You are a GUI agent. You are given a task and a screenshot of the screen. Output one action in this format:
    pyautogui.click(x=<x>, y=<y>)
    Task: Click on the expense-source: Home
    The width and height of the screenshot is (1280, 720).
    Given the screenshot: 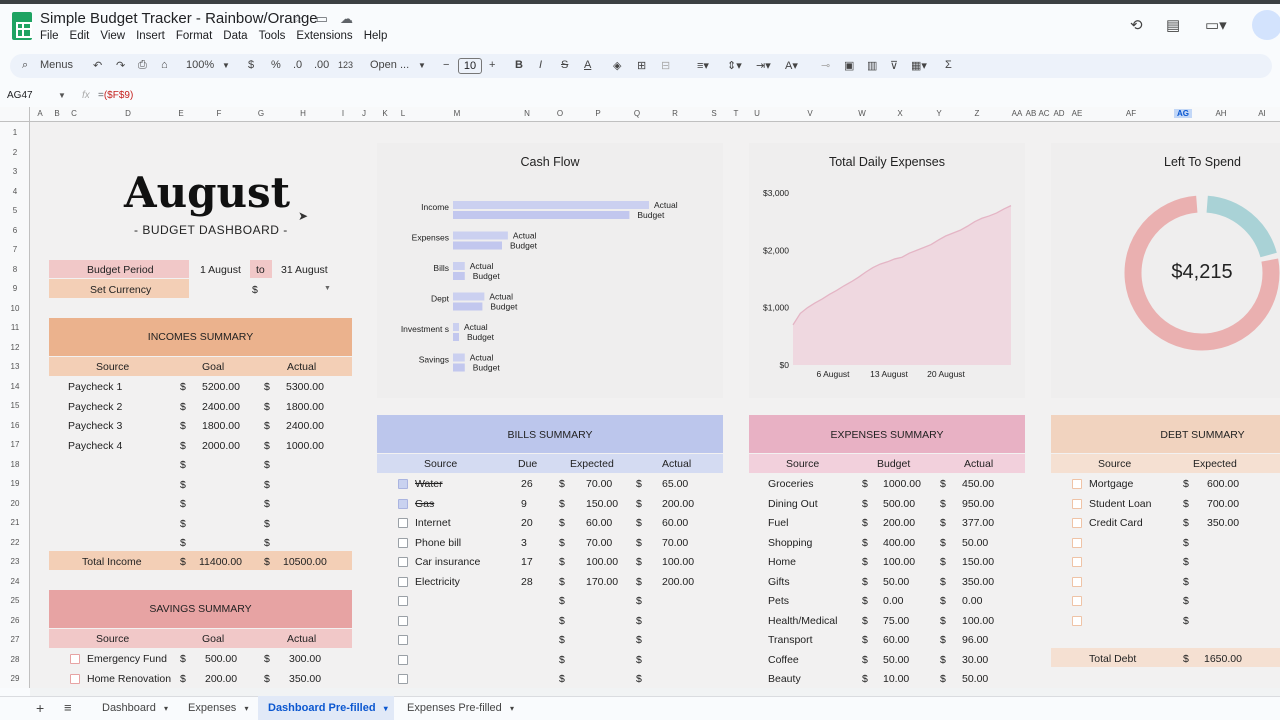 What is the action you would take?
    pyautogui.click(x=782, y=562)
    